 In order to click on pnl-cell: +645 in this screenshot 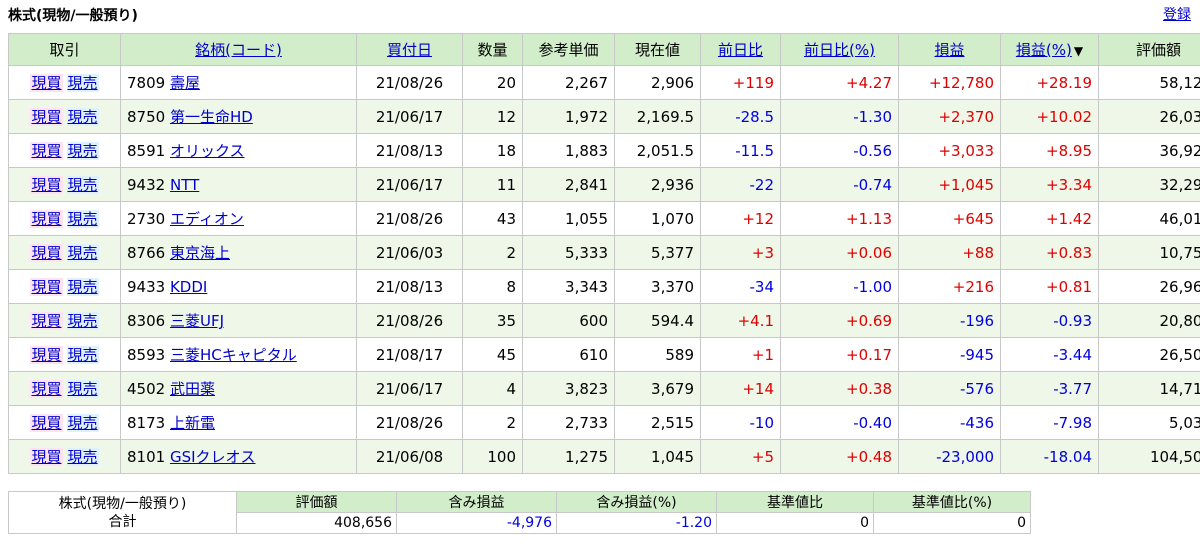, I will do `click(949, 218)`.